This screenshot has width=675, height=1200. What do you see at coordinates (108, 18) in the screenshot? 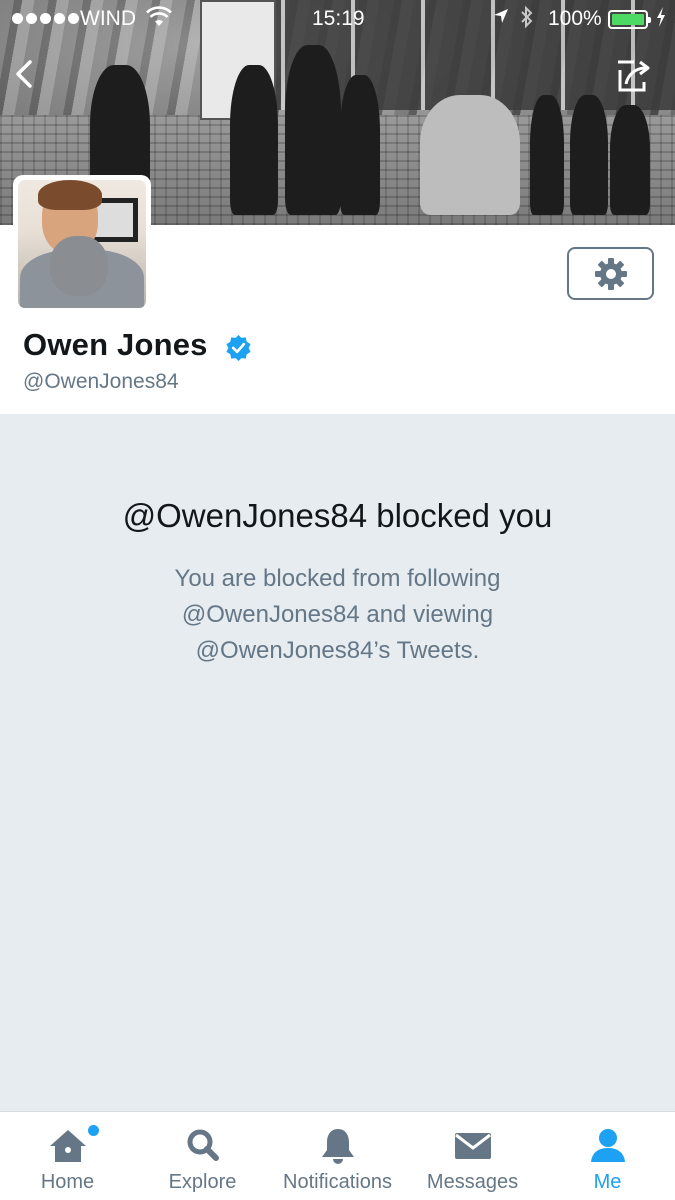
I see `carrier-name: WIND` at bounding box center [108, 18].